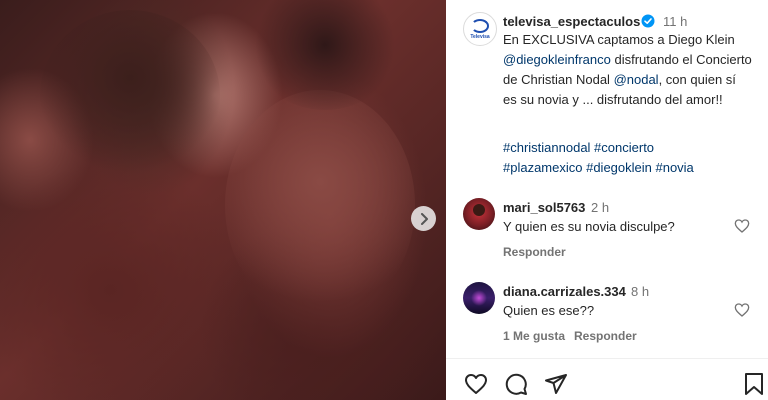 This screenshot has height=400, width=768. Describe the element at coordinates (480, 25) in the screenshot. I see `televisa-logo-icon` at that location.